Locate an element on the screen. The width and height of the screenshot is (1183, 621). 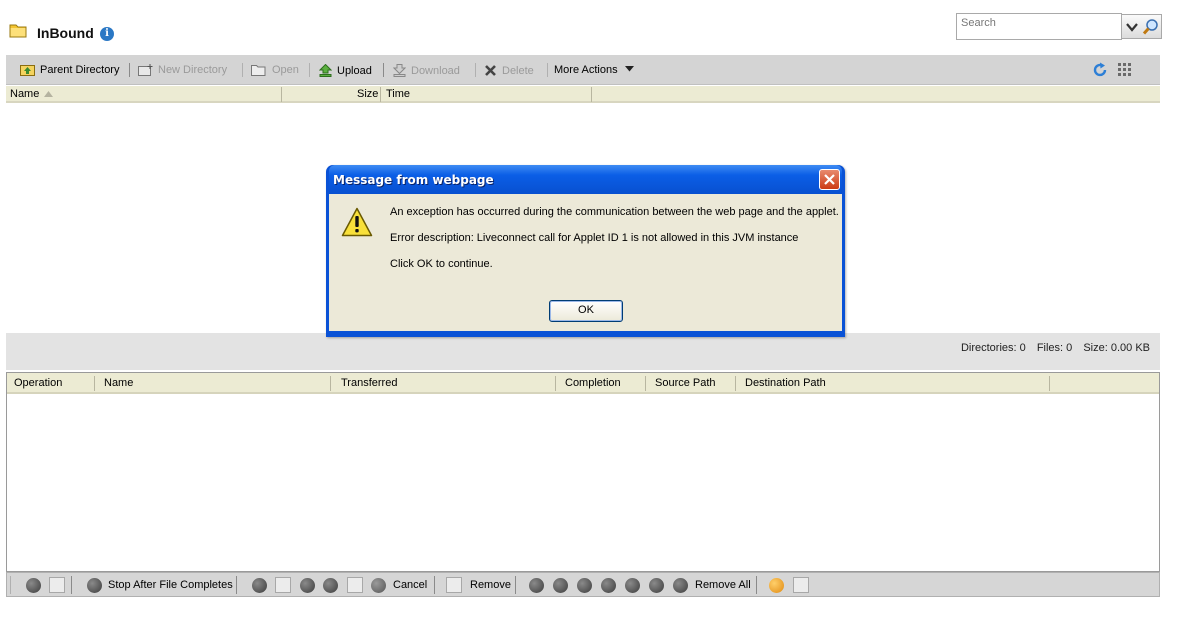
dialog-message-line: Click OK to continue. is located at coordinates (441, 264).